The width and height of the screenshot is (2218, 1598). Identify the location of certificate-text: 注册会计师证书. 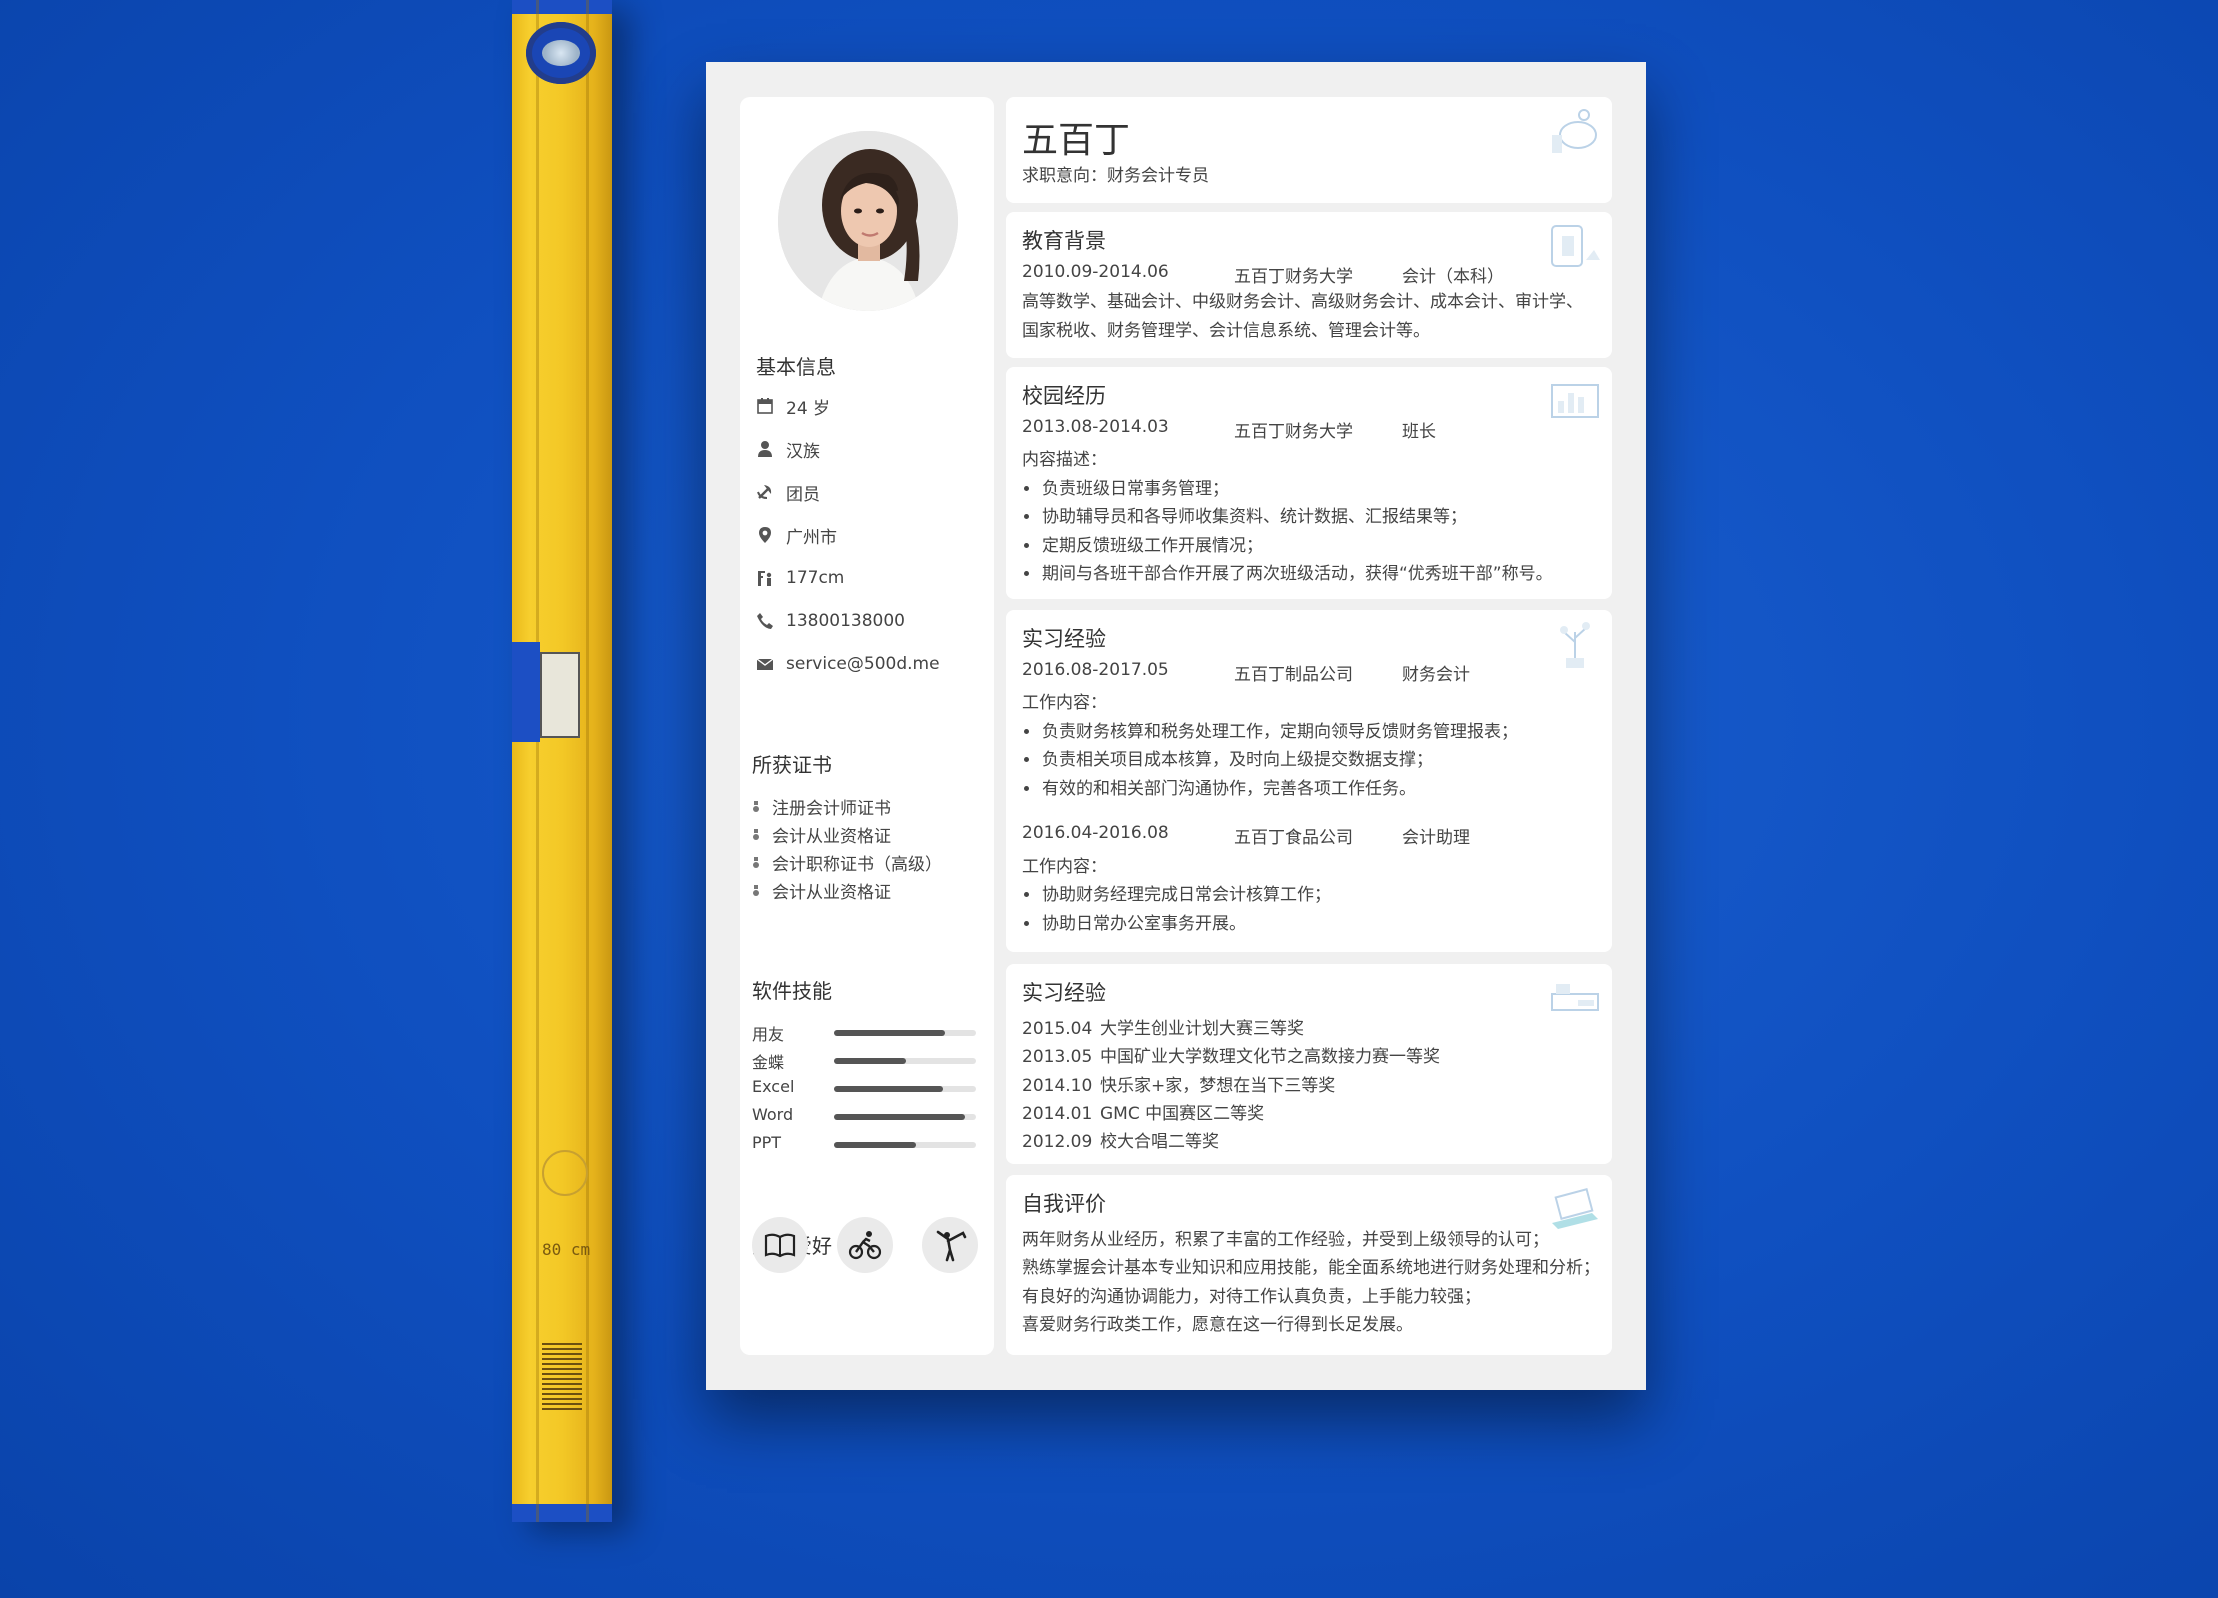
(831, 809).